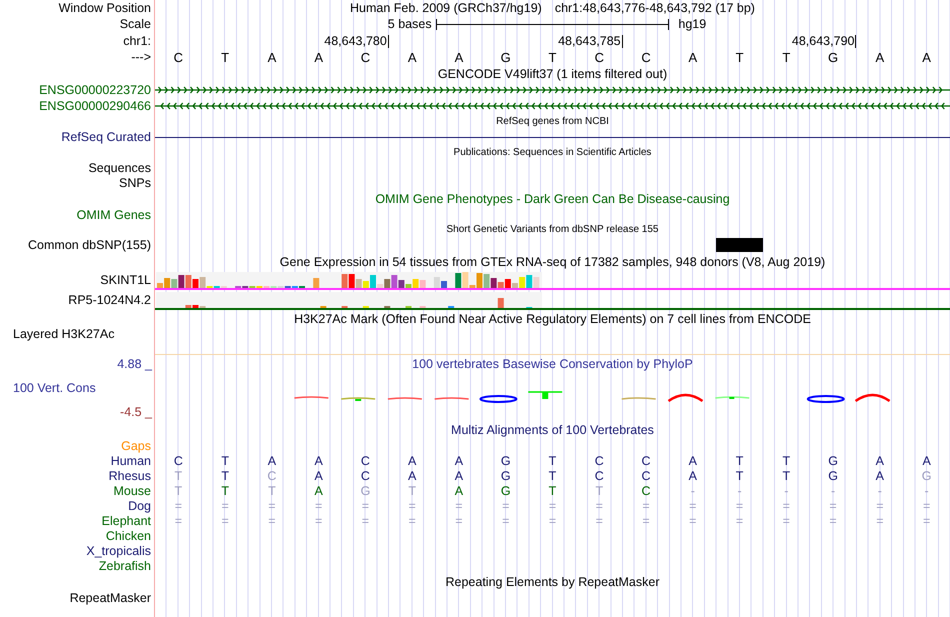 This screenshot has height=617, width=950. What do you see at coordinates (134, 364) in the screenshot?
I see `axis-max-label: 4.88 _` at bounding box center [134, 364].